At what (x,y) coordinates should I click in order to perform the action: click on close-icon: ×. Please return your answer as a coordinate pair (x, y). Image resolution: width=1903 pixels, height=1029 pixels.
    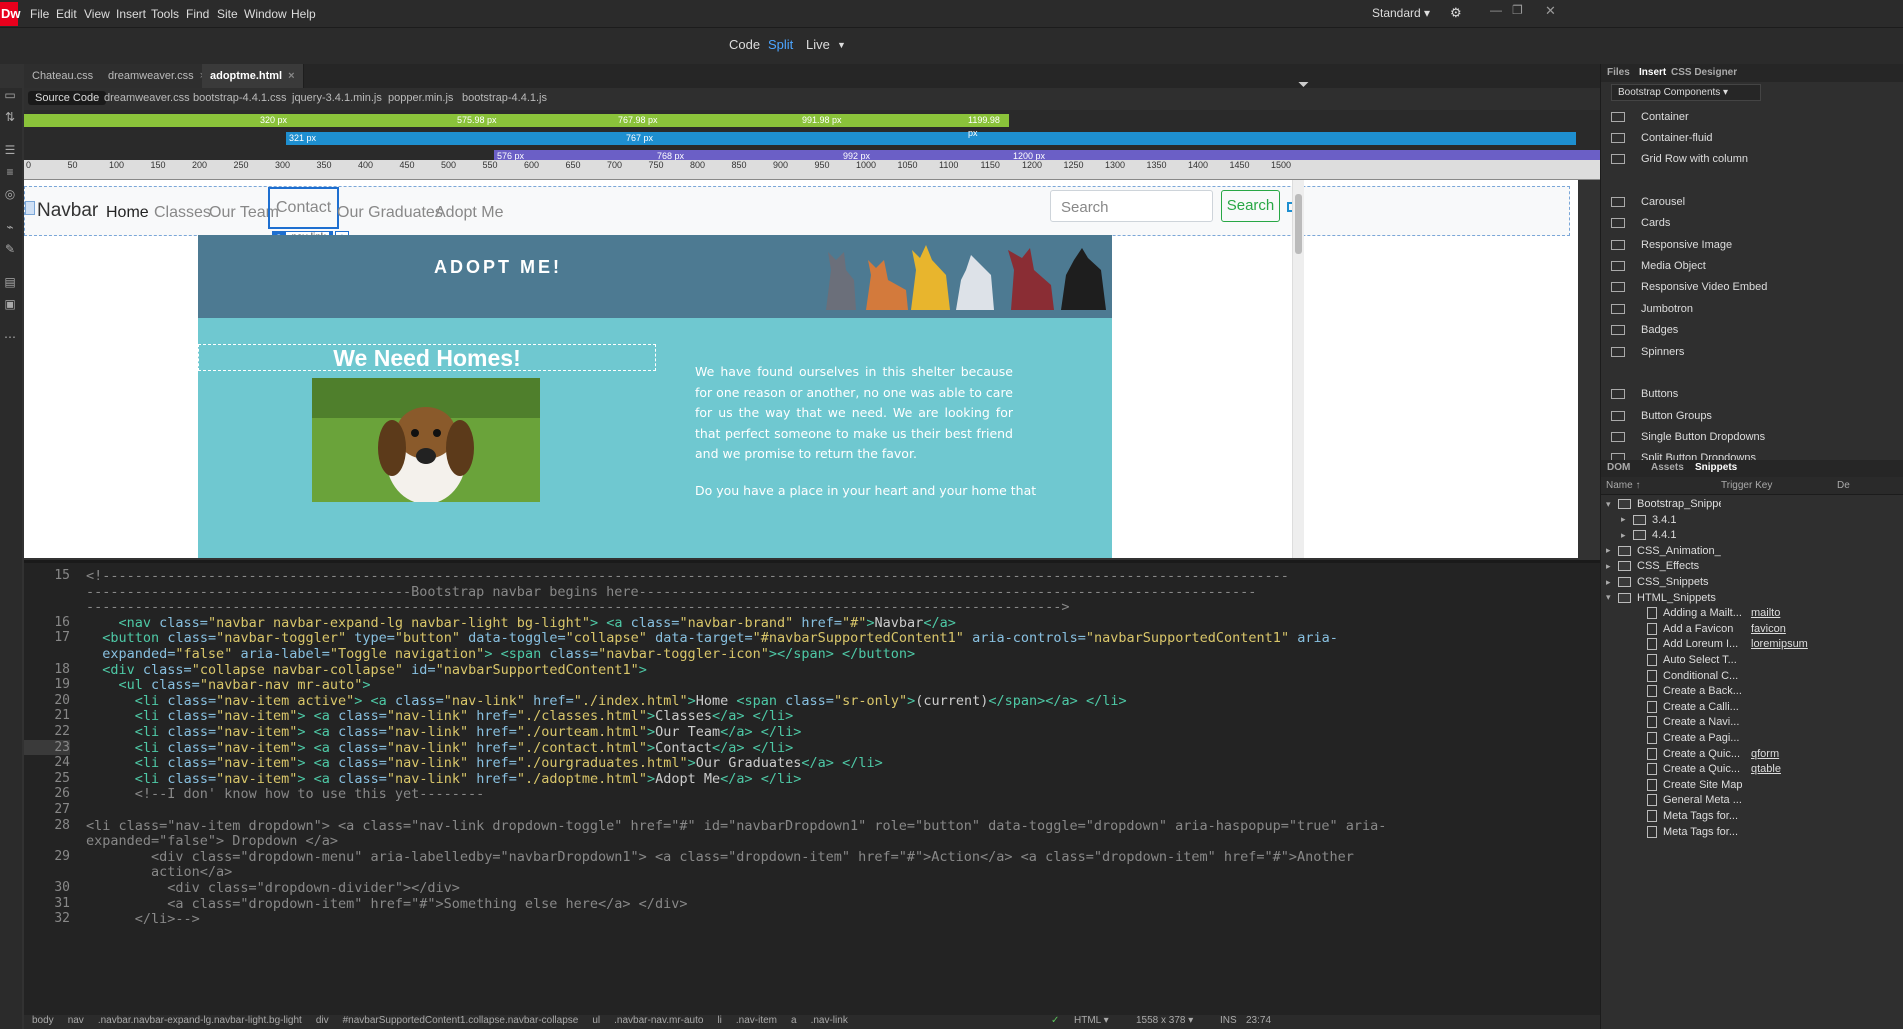
    Looking at the image, I should click on (291, 76).